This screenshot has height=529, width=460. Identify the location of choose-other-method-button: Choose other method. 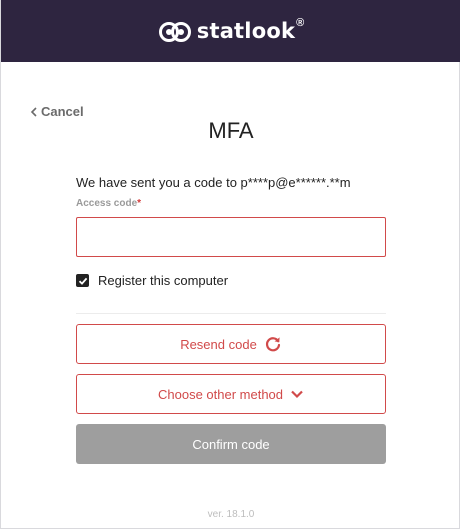
(231, 394).